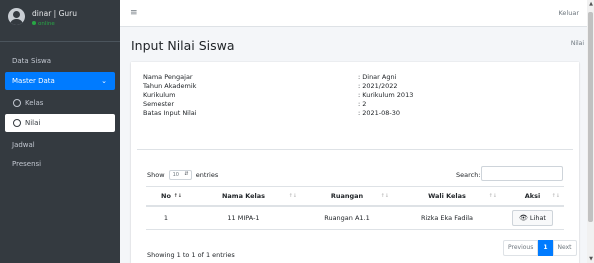  I want to click on column-header-label: Ruangan, so click(347, 195).